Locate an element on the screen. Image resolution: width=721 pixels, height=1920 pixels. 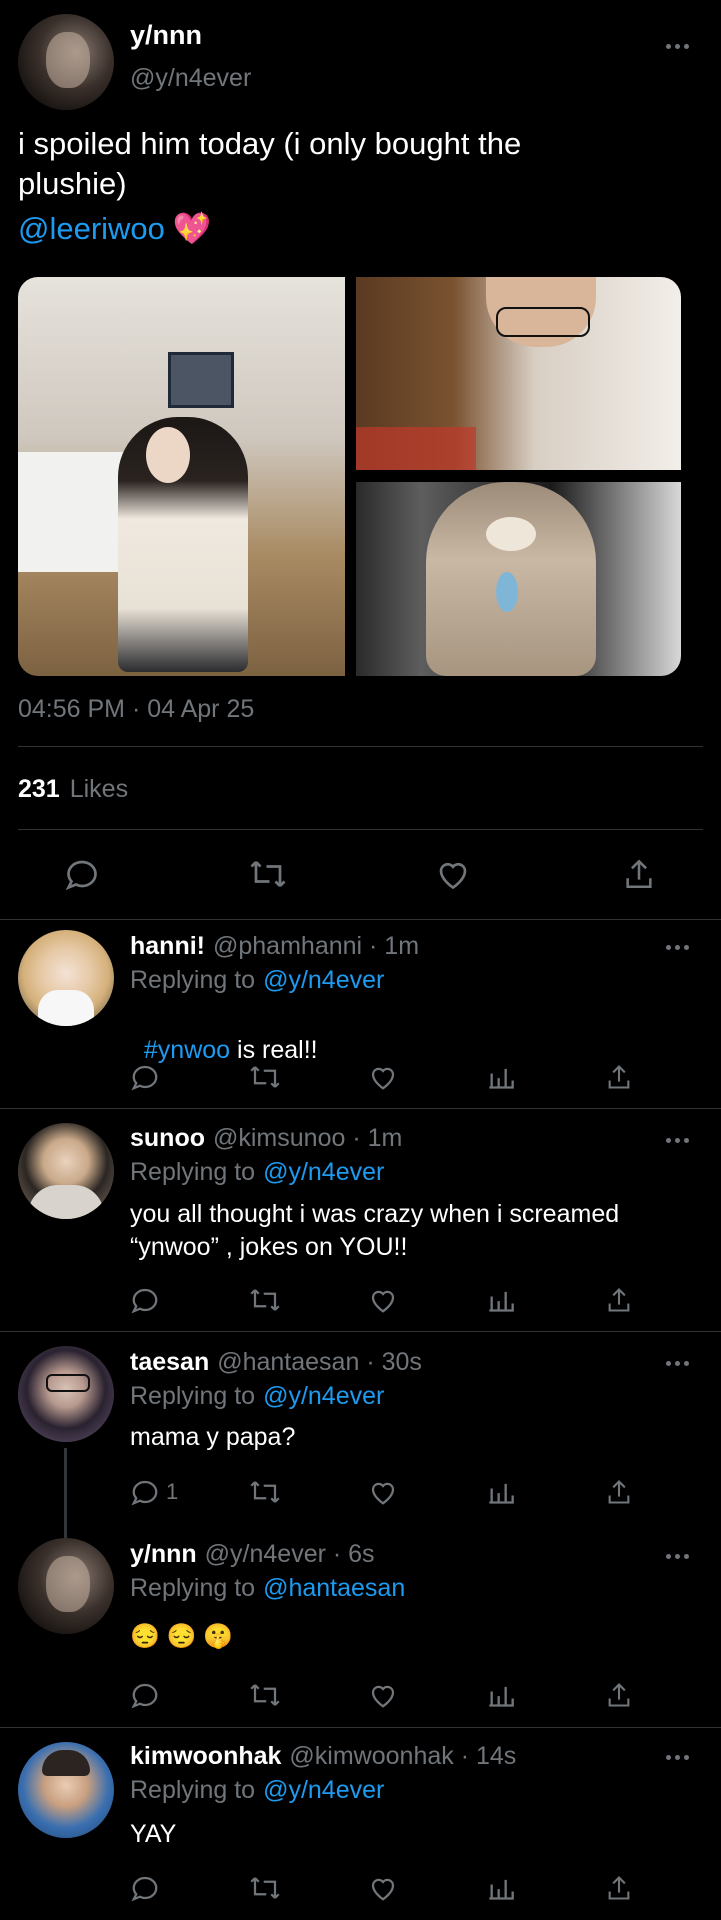
reply-handle-time: @phamhanni · 1m is located at coordinates (316, 946).